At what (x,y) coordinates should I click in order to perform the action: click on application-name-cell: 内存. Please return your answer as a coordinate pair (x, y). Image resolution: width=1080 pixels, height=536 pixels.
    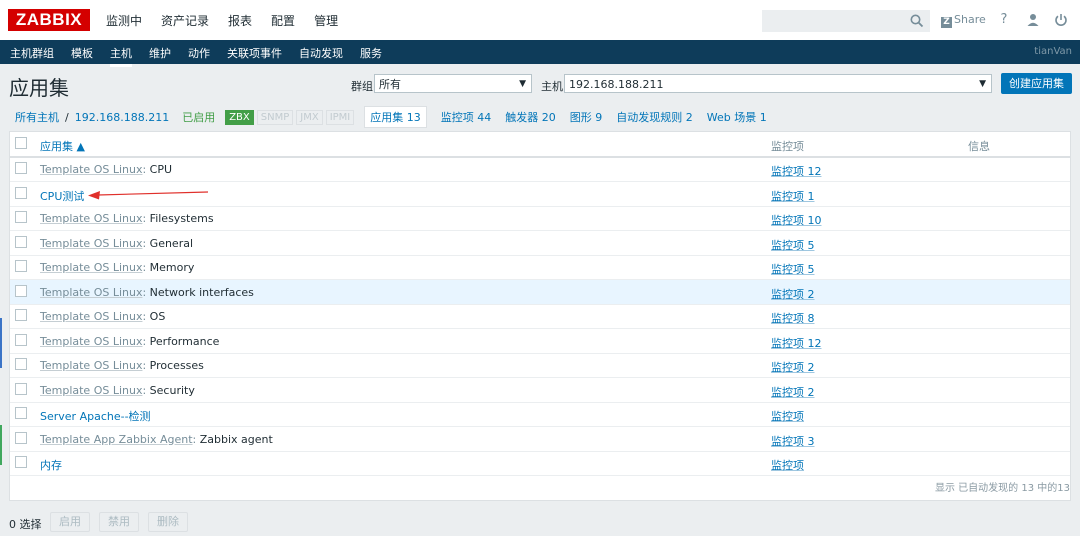
    Looking at the image, I should click on (51, 465).